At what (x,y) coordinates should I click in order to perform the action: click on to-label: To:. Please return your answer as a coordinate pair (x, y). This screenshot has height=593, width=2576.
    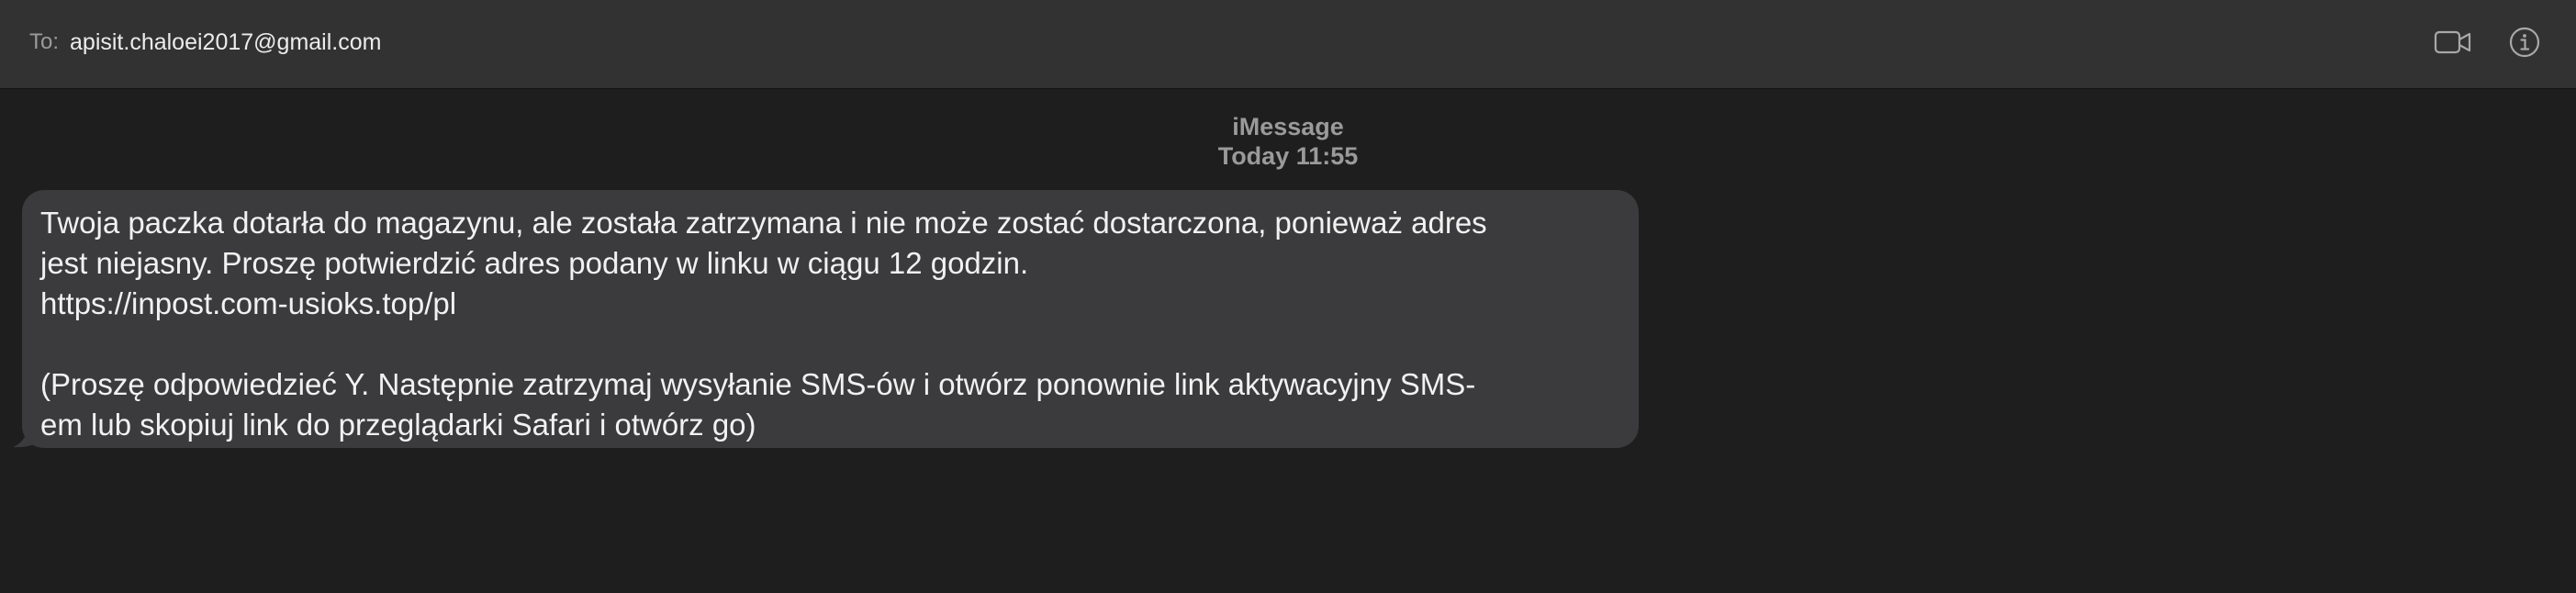
    Looking at the image, I should click on (44, 41).